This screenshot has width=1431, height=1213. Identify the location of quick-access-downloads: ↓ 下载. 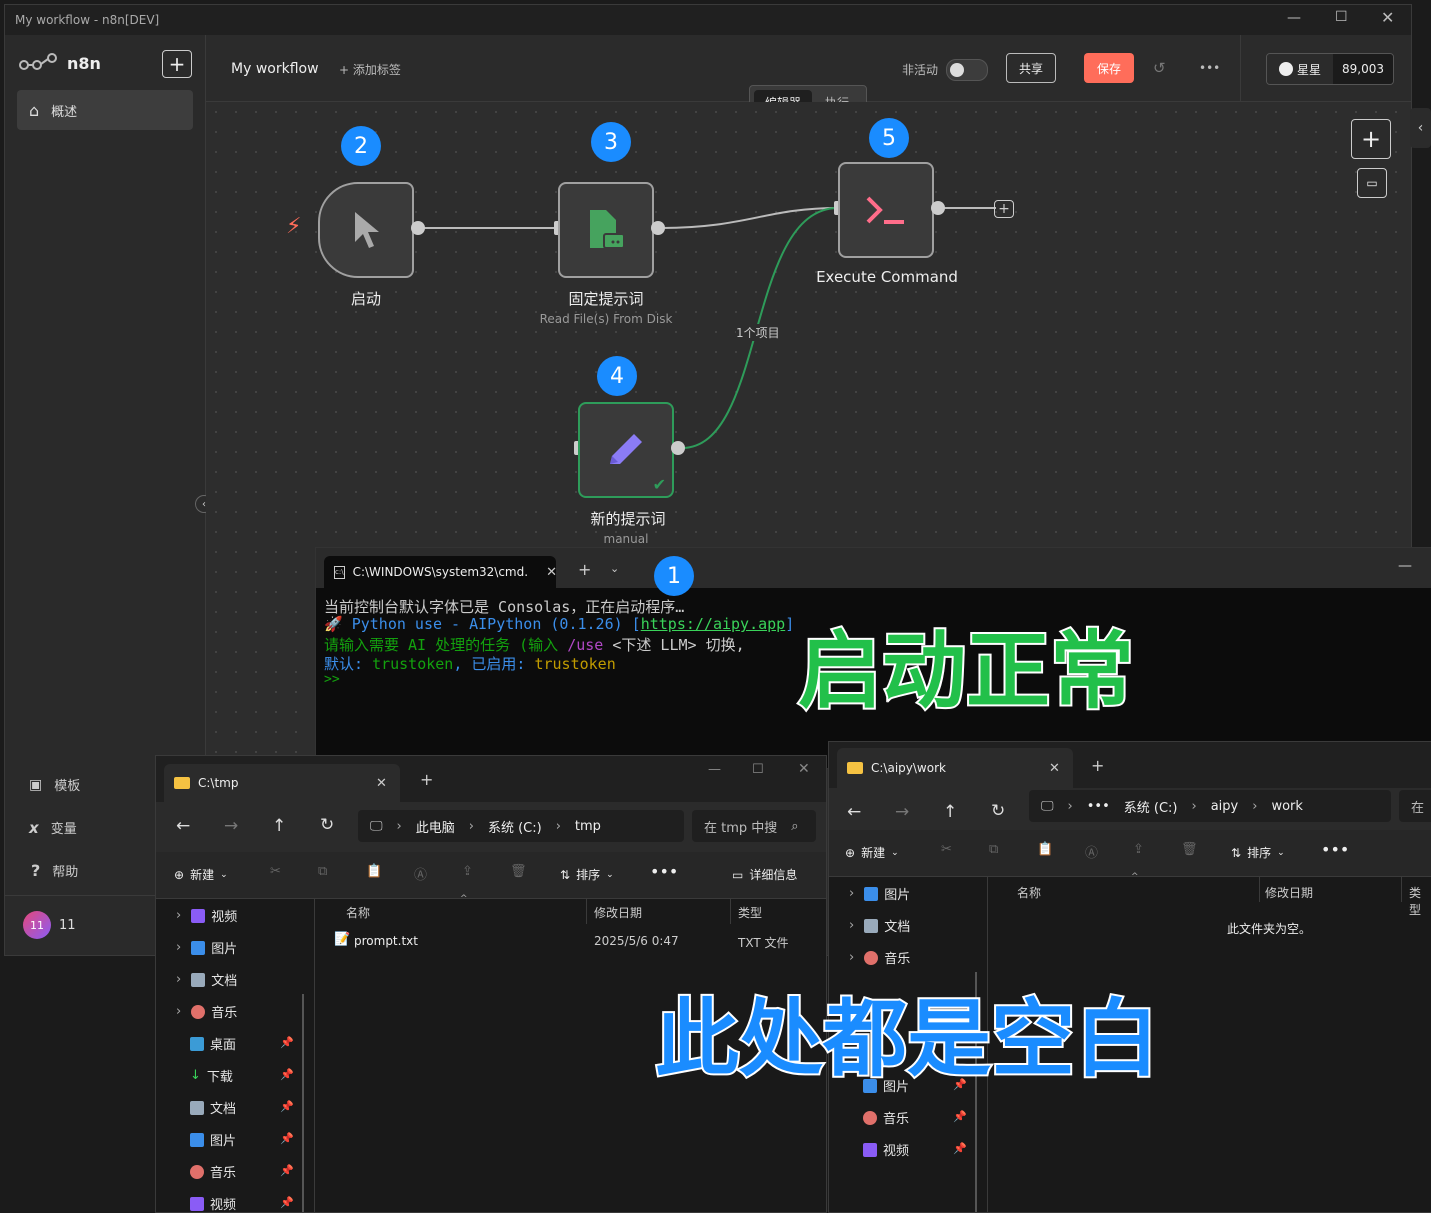
(211, 1075).